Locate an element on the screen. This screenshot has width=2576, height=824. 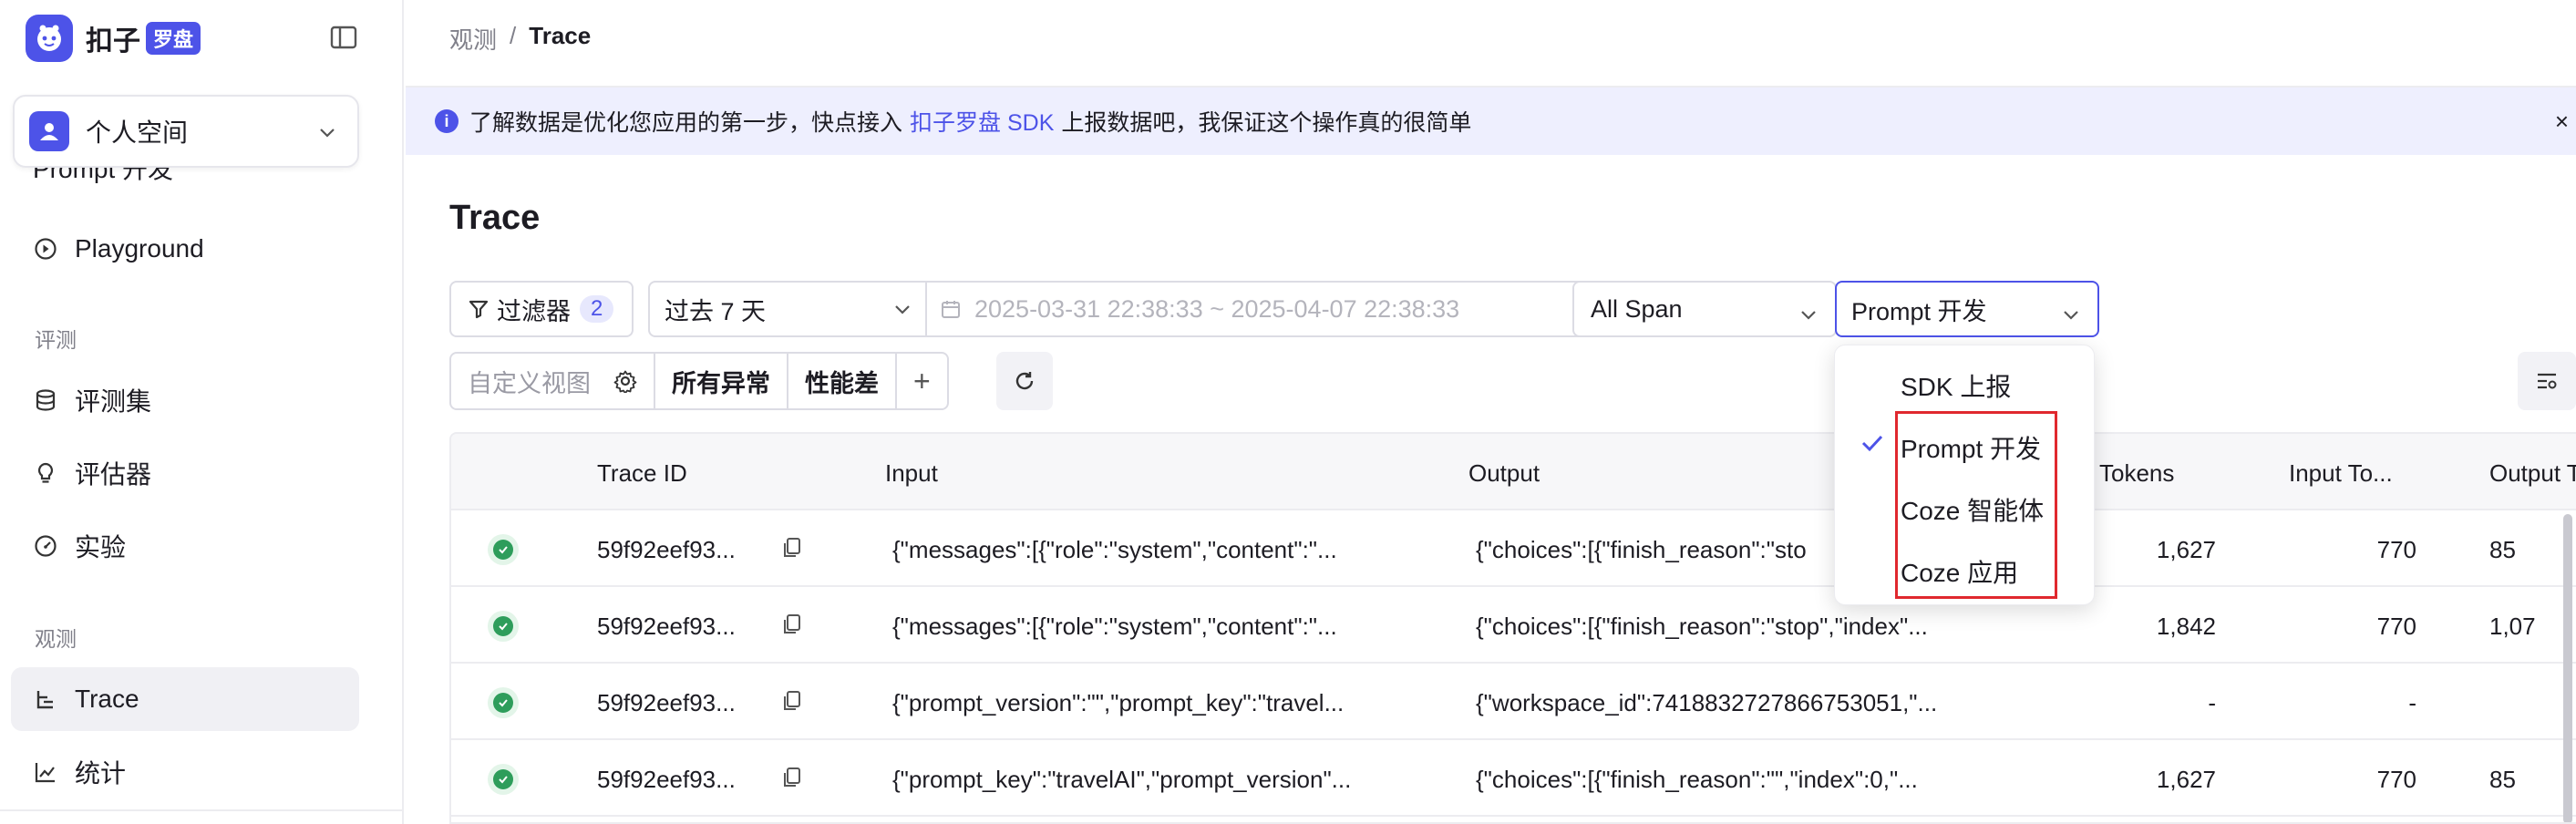
brand-logo: 扣子 罗盘 is located at coordinates (113, 38).